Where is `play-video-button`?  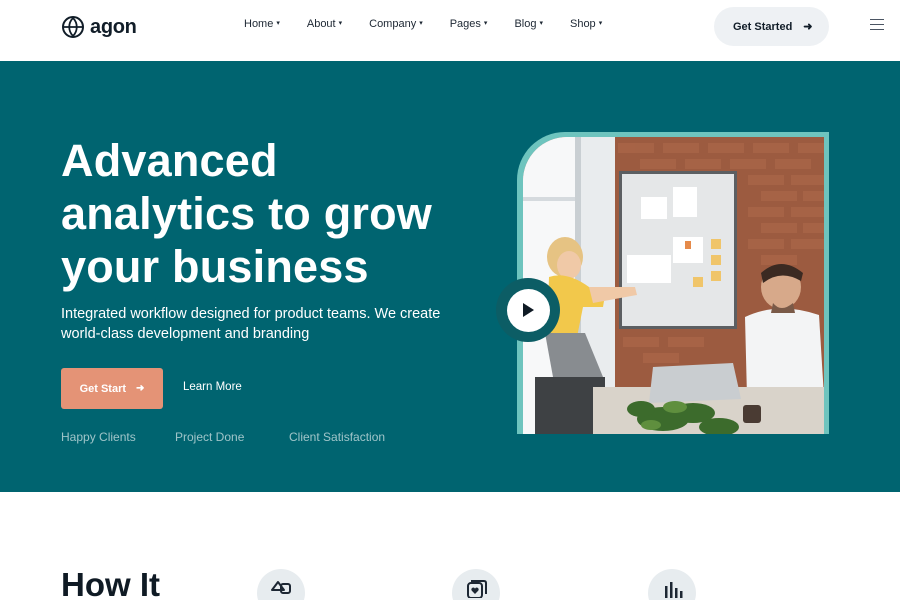
play-video-button is located at coordinates (528, 310).